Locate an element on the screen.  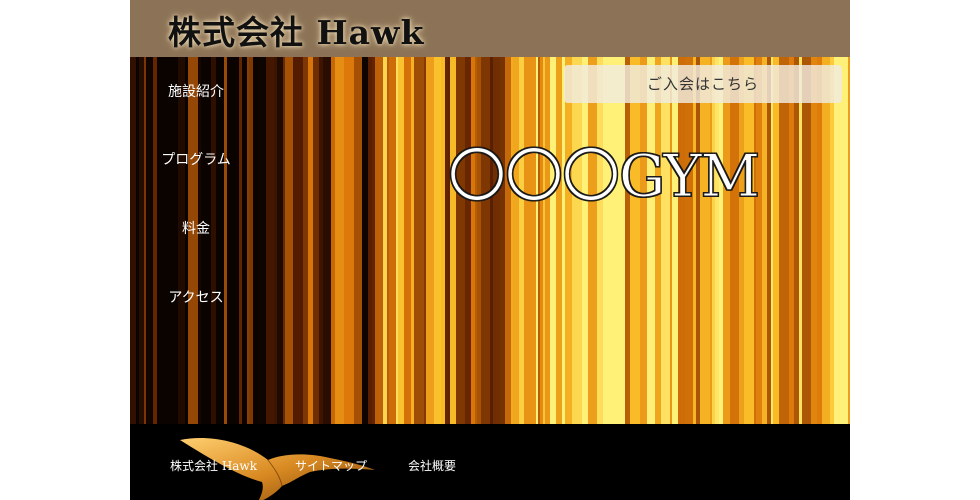
gym-title: 〇〇〇GYM is located at coordinates (604, 176).